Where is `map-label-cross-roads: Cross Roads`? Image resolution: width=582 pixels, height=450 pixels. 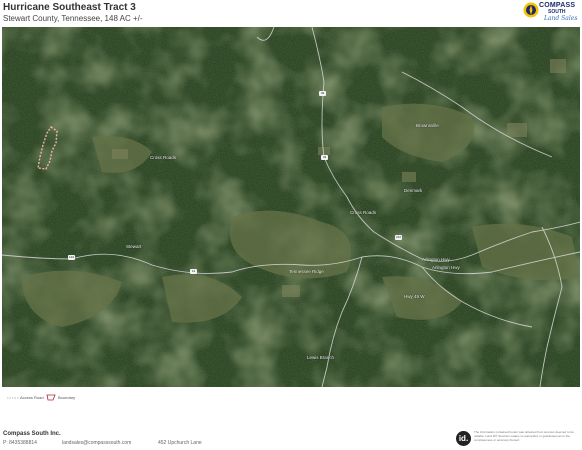
map-label-cross-roads: Cross Roads is located at coordinates (163, 157).